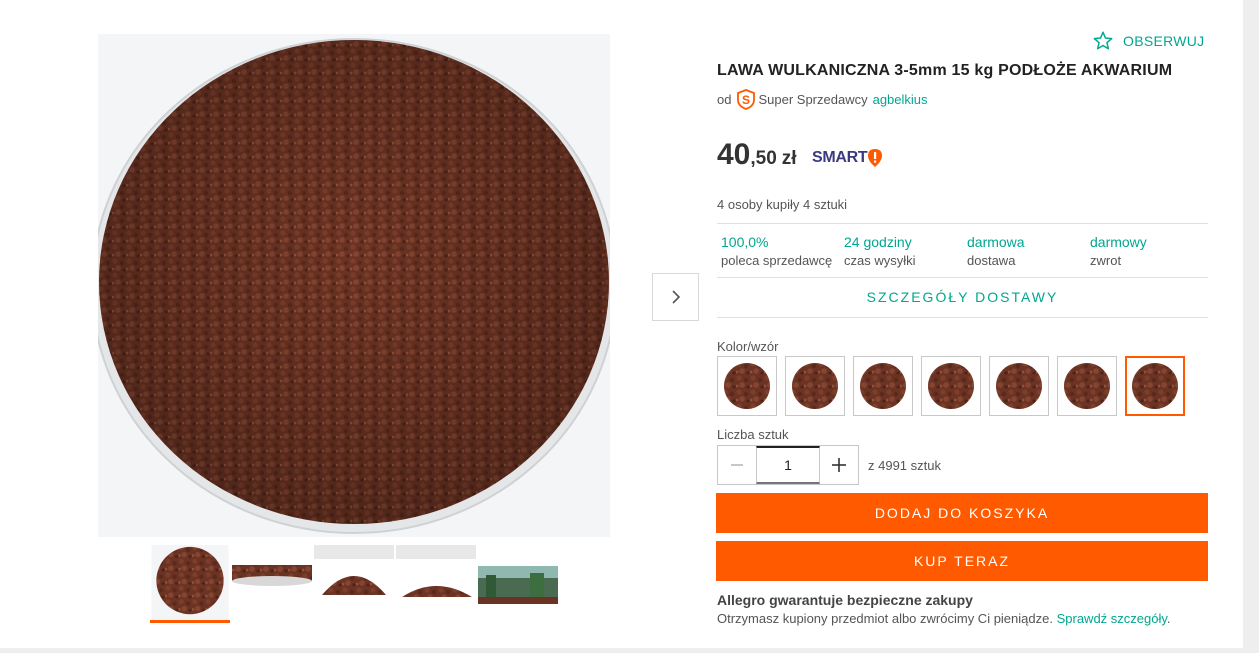  I want to click on stat-value: 24 godziny, so click(878, 242).